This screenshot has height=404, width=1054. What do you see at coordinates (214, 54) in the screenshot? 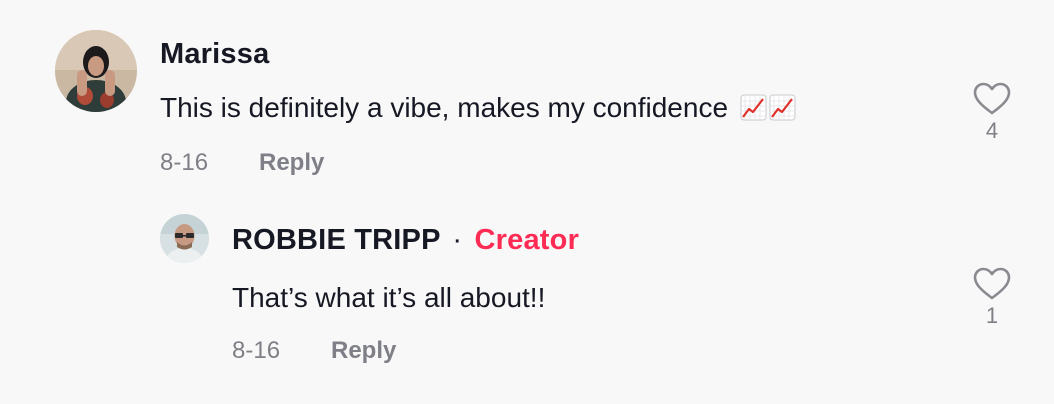
I see `comment-username: Marissa` at bounding box center [214, 54].